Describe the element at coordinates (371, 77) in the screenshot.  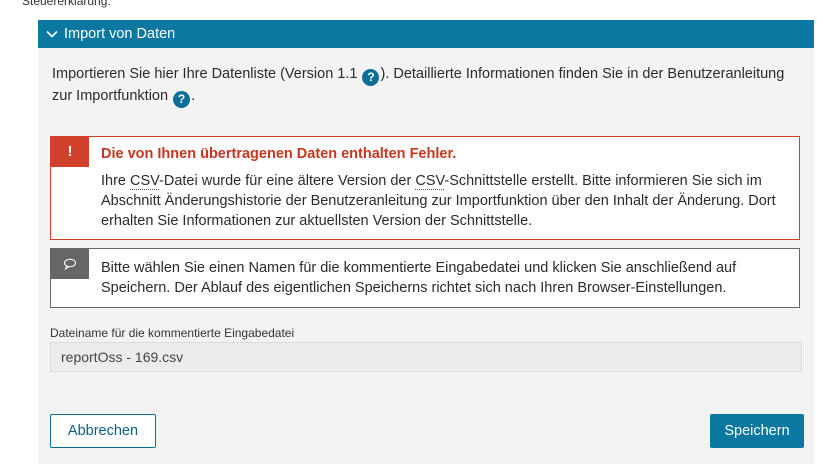
I see `version-help-icon: ?` at that location.